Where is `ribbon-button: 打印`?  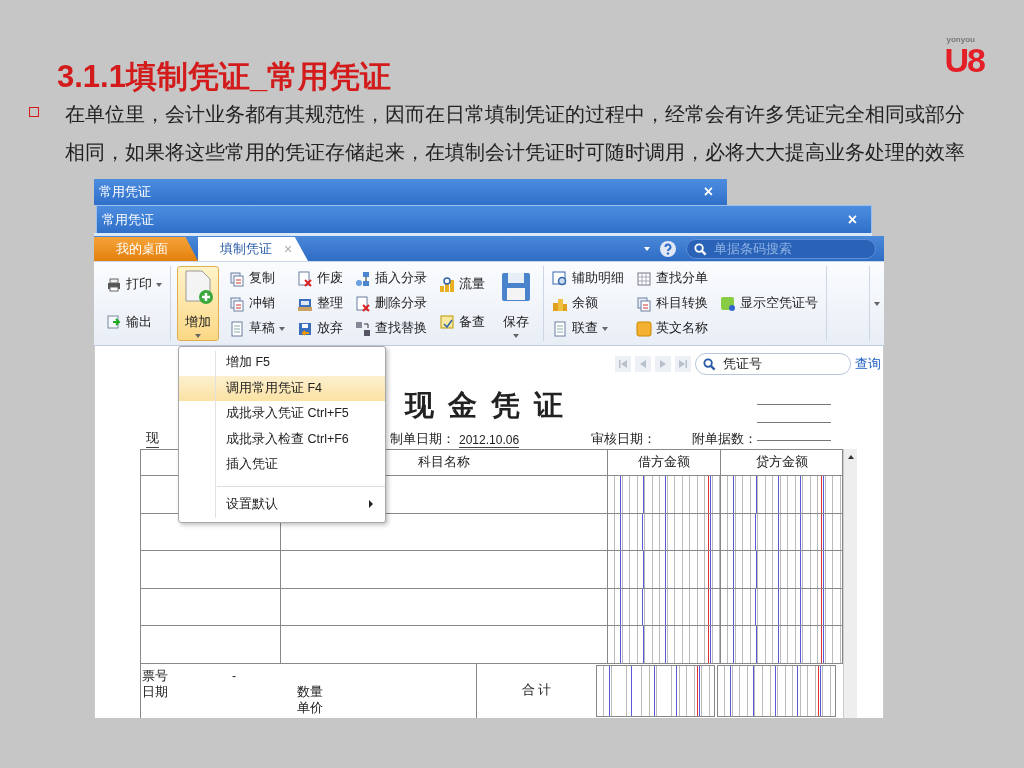
ribbon-button: 打印 is located at coordinates (134, 284).